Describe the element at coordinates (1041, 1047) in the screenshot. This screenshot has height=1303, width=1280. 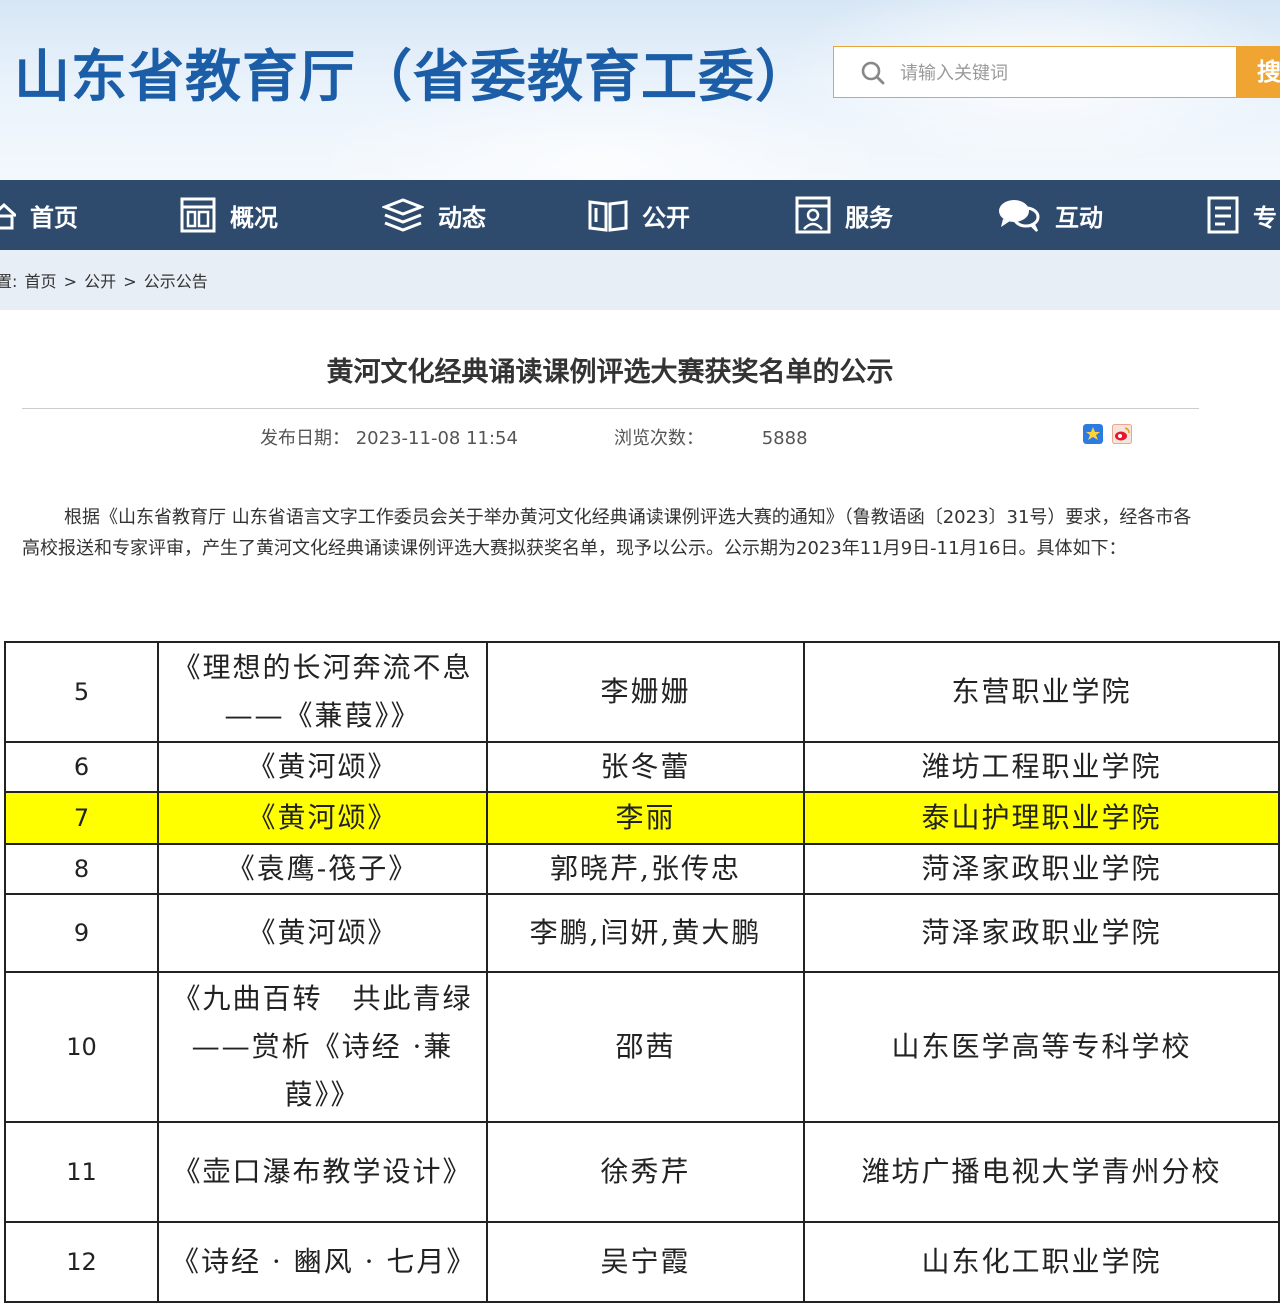
I see `school-name: 山东医学高等专科学校` at that location.